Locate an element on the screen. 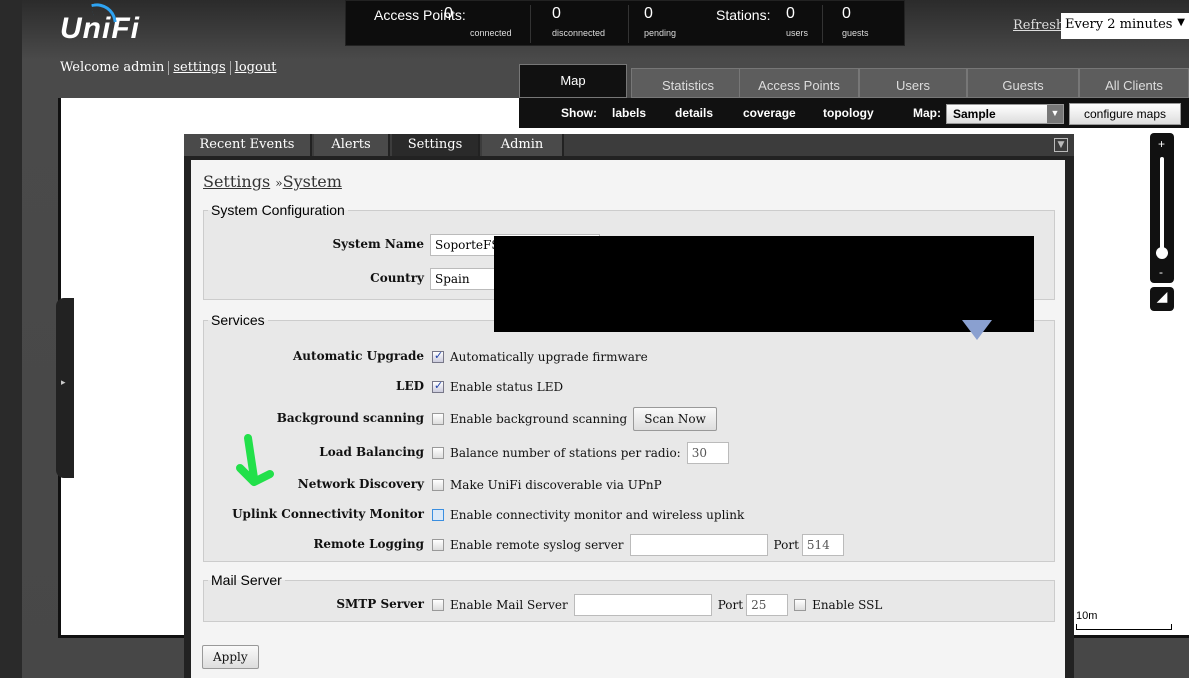 The image size is (1189, 678). map-scale-label: 10m is located at coordinates (1087, 616).